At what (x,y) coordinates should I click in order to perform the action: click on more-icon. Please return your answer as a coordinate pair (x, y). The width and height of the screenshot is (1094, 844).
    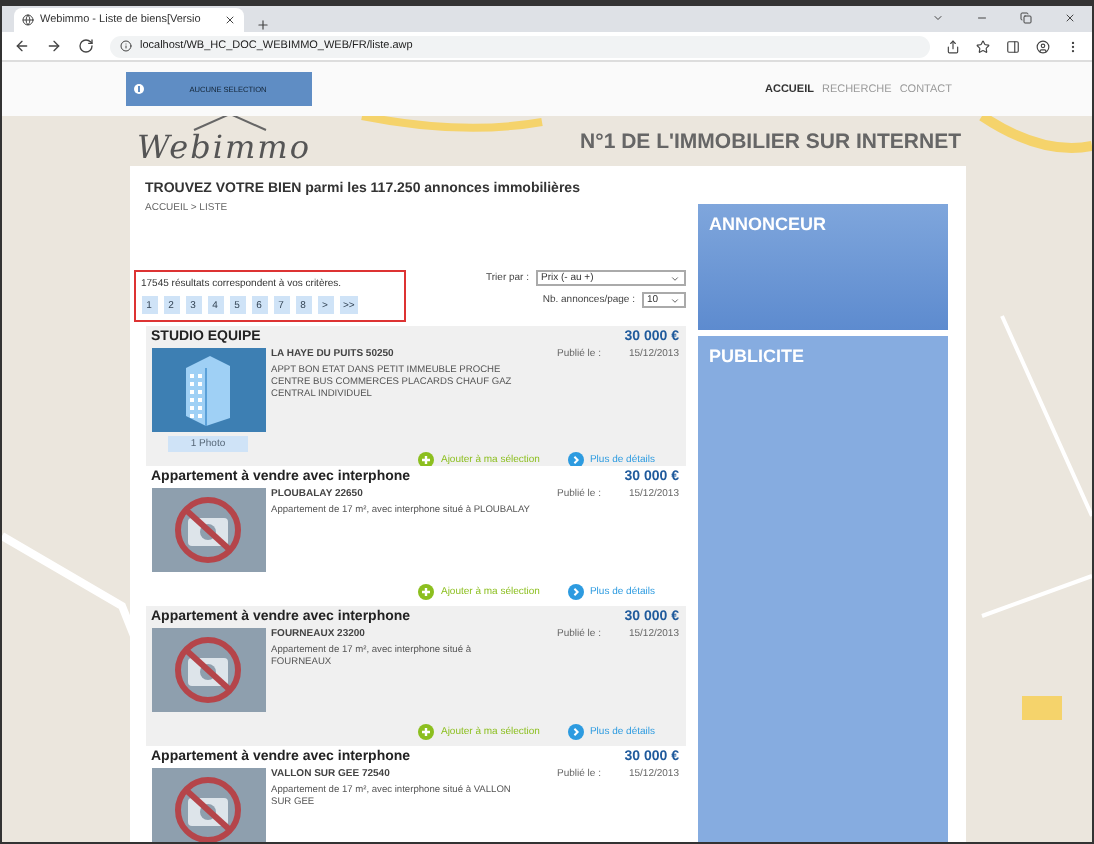
    Looking at the image, I should click on (1073, 46).